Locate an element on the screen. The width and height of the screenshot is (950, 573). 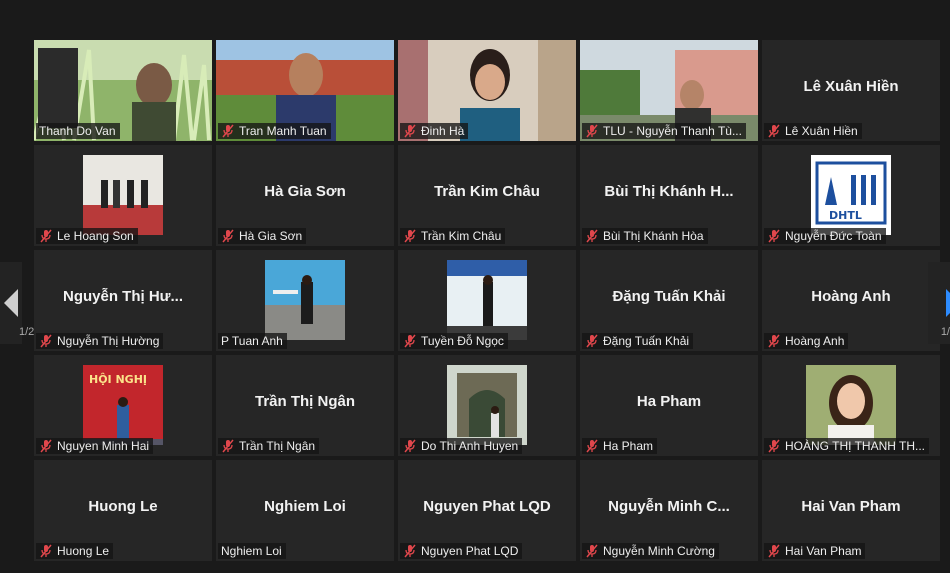
participant-name-label: Nguyen Phat LQD is located at coordinates (461, 551).